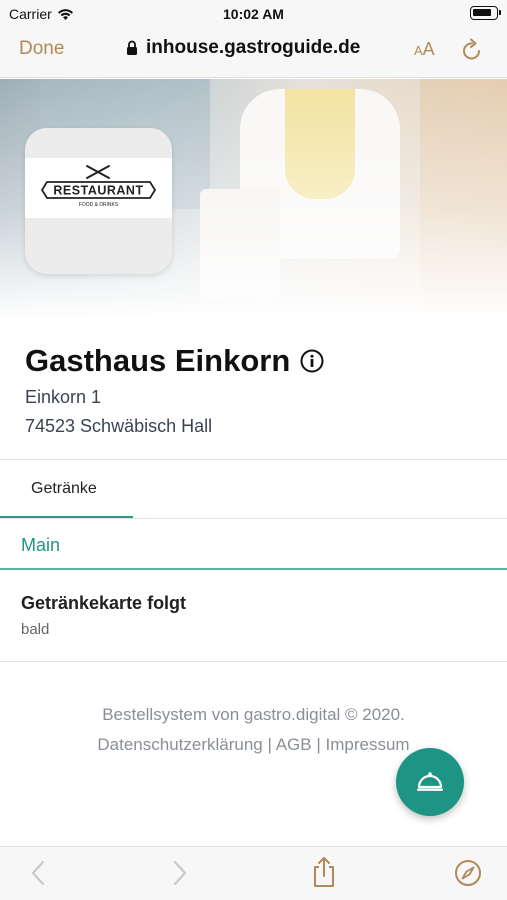 This screenshot has height=900, width=507. What do you see at coordinates (35, 629) in the screenshot?
I see `menu-item-subtitle: bald` at bounding box center [35, 629].